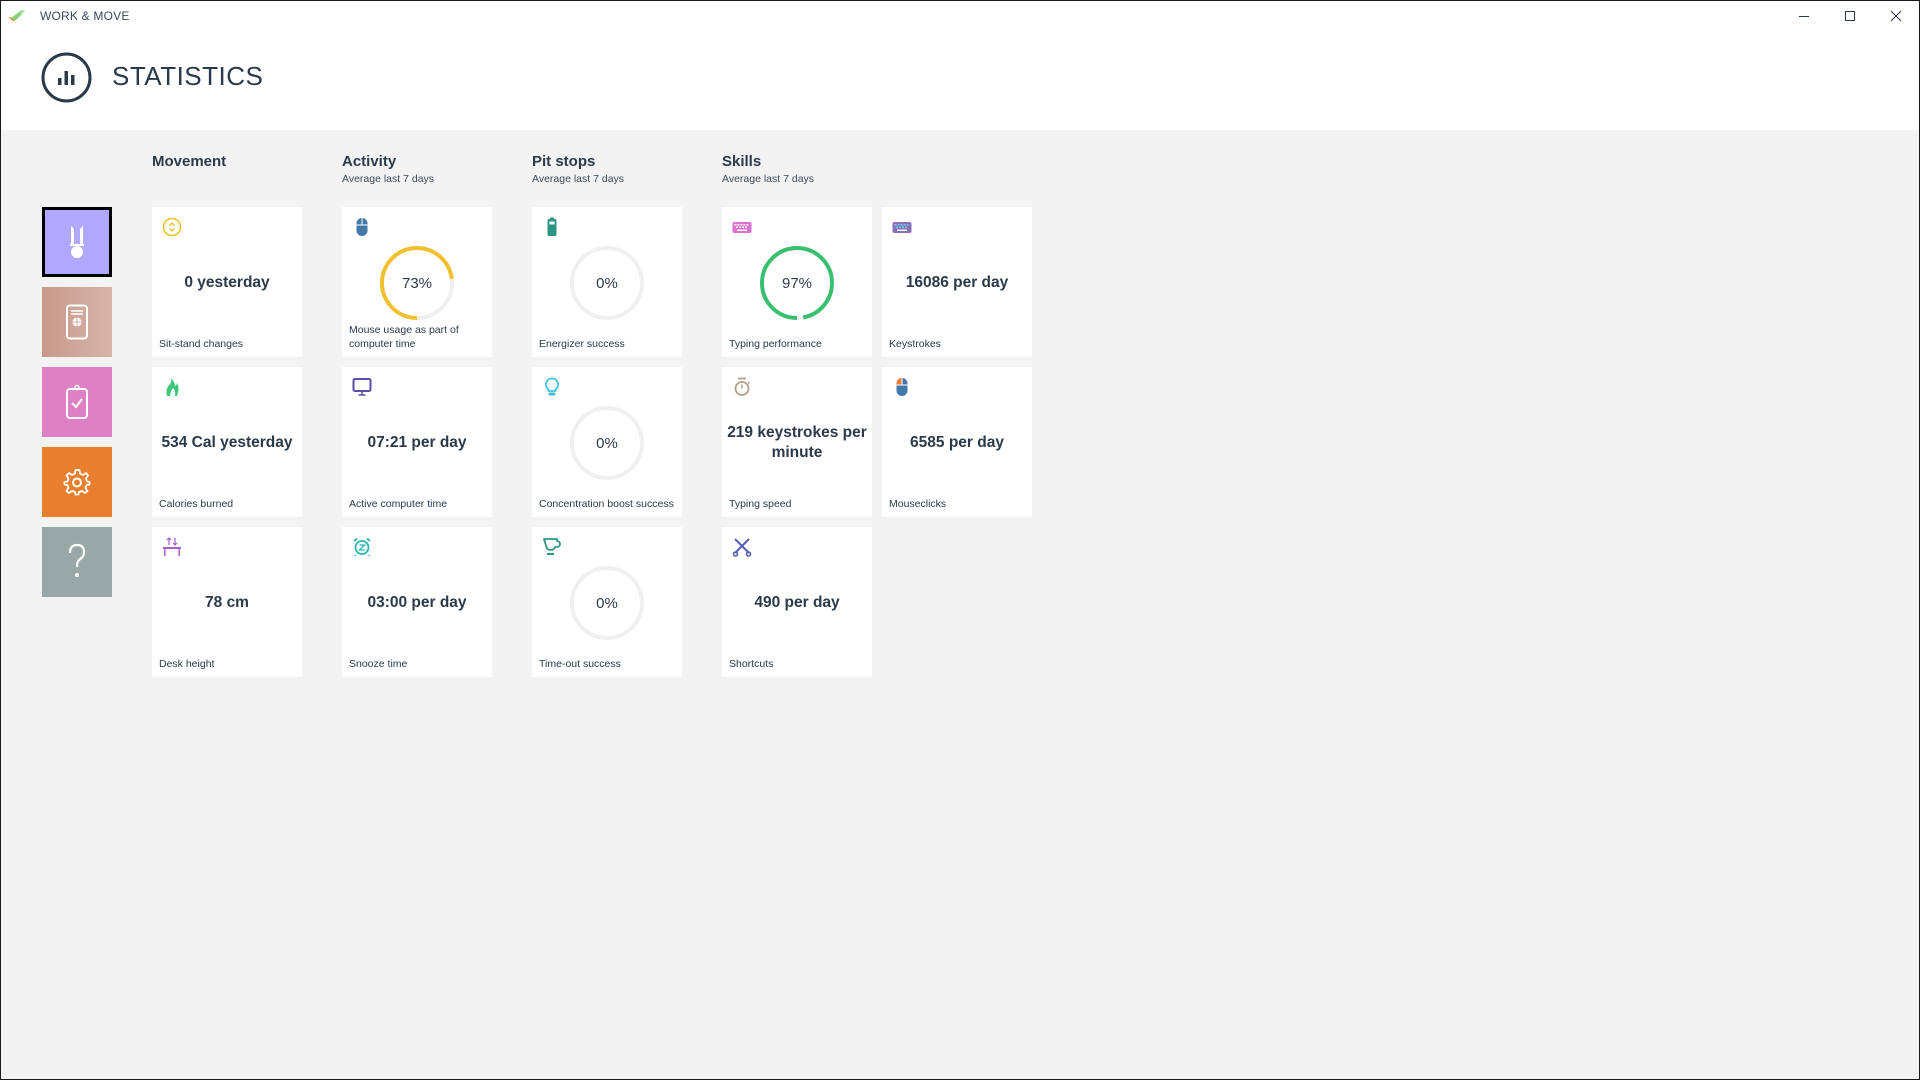  What do you see at coordinates (227, 282) in the screenshot?
I see `stat-card-sit-stand: 0 yesterday Sit-stand changes` at bounding box center [227, 282].